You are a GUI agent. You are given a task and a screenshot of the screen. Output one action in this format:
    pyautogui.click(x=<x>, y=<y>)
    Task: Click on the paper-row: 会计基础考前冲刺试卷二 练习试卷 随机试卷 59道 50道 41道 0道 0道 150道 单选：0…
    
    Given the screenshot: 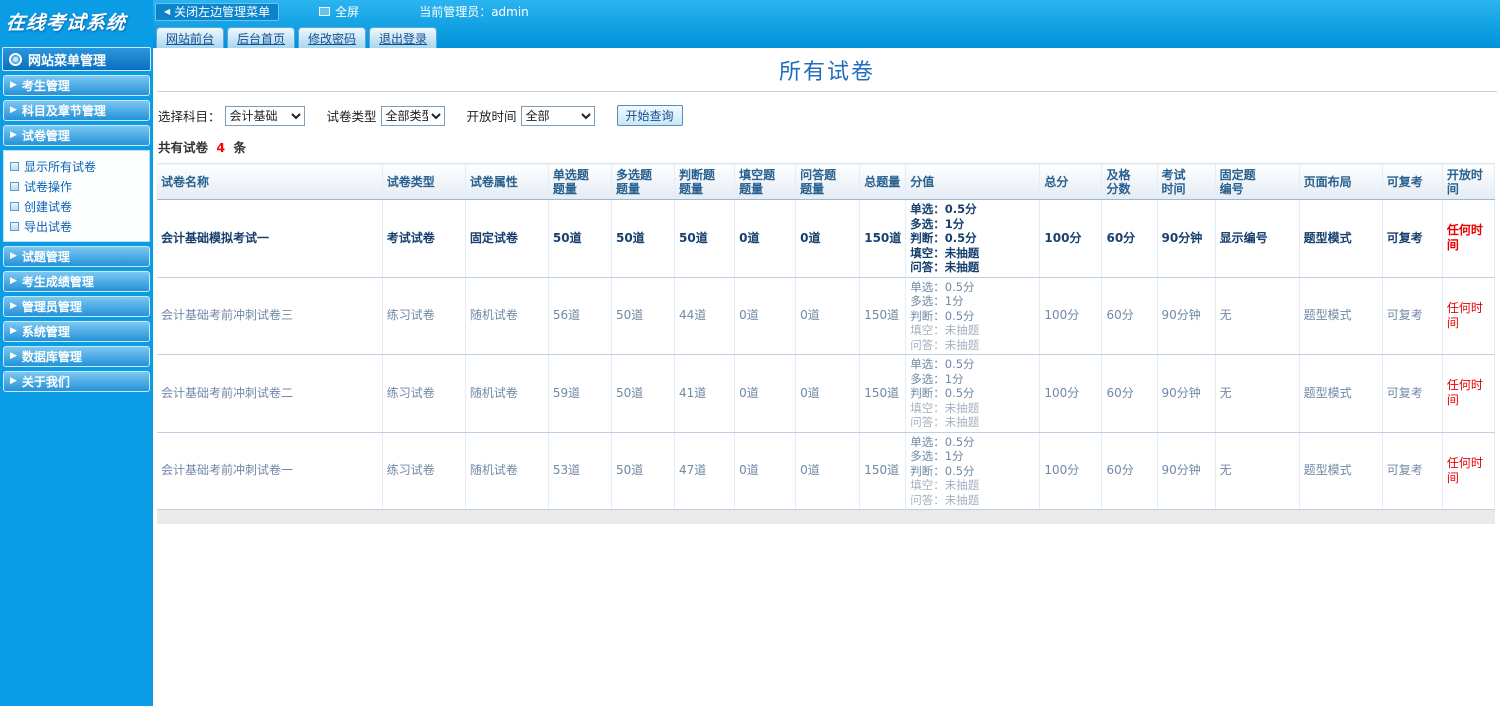 What is the action you would take?
    pyautogui.click(x=826, y=393)
    